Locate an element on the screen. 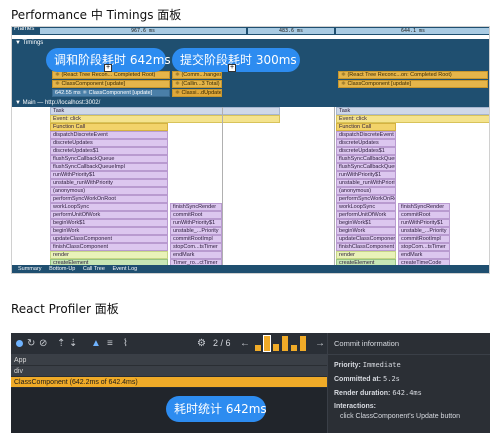 The height and width of the screenshot is (436, 499). priority-line: Priority: Immediate is located at coordinates (409, 365).